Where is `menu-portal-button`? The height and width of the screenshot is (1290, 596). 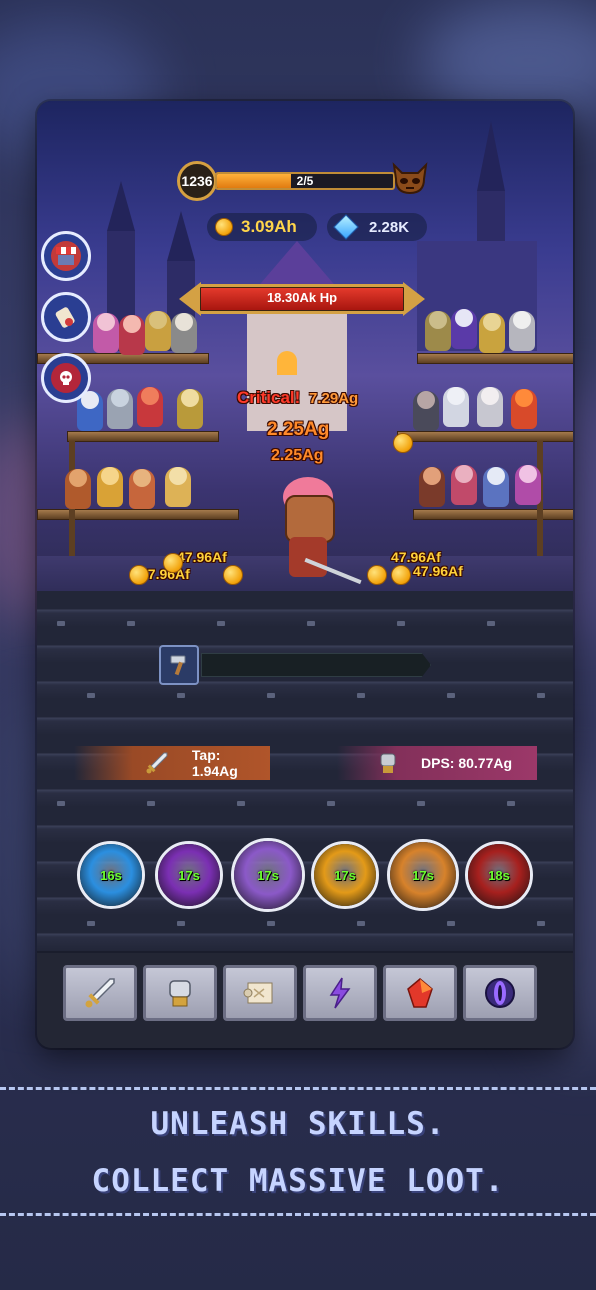
menu-portal-button is located at coordinates (500, 993).